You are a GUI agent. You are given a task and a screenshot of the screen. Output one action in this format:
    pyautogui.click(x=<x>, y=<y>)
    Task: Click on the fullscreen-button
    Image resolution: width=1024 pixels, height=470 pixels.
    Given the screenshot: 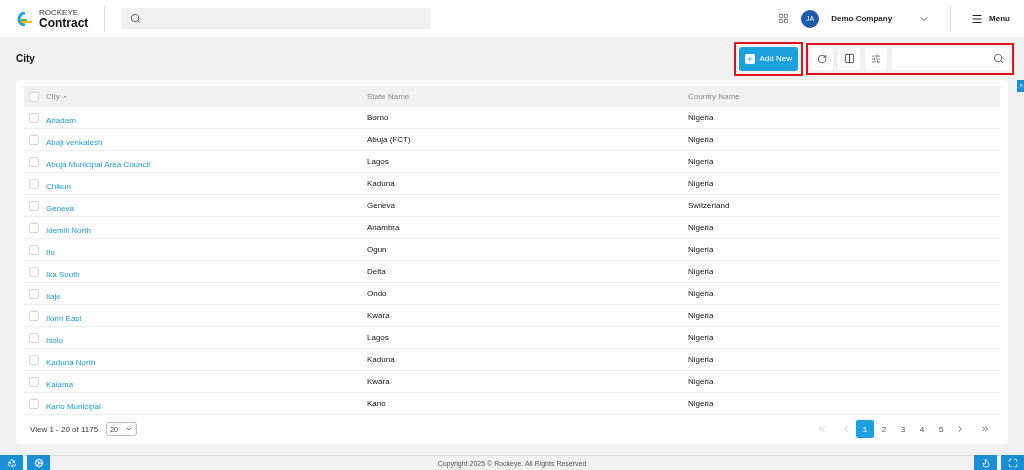 What is the action you would take?
    pyautogui.click(x=1012, y=462)
    